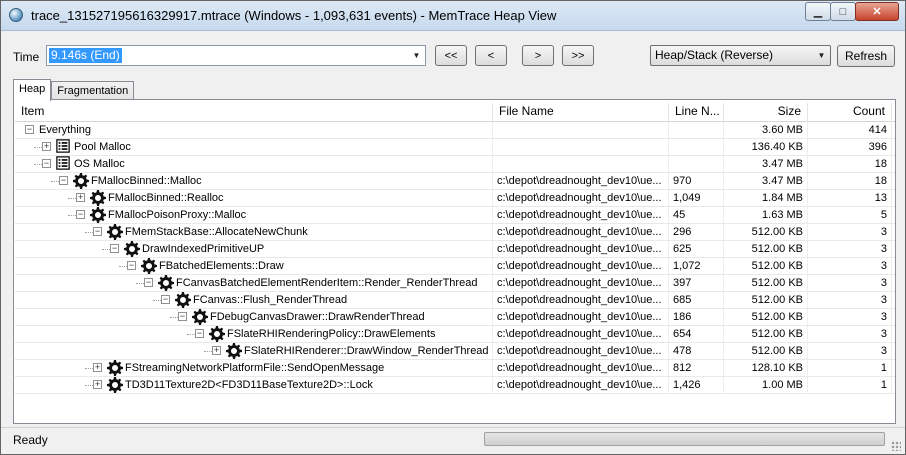  What do you see at coordinates (581, 130) in the screenshot?
I see `file-name-cell` at bounding box center [581, 130].